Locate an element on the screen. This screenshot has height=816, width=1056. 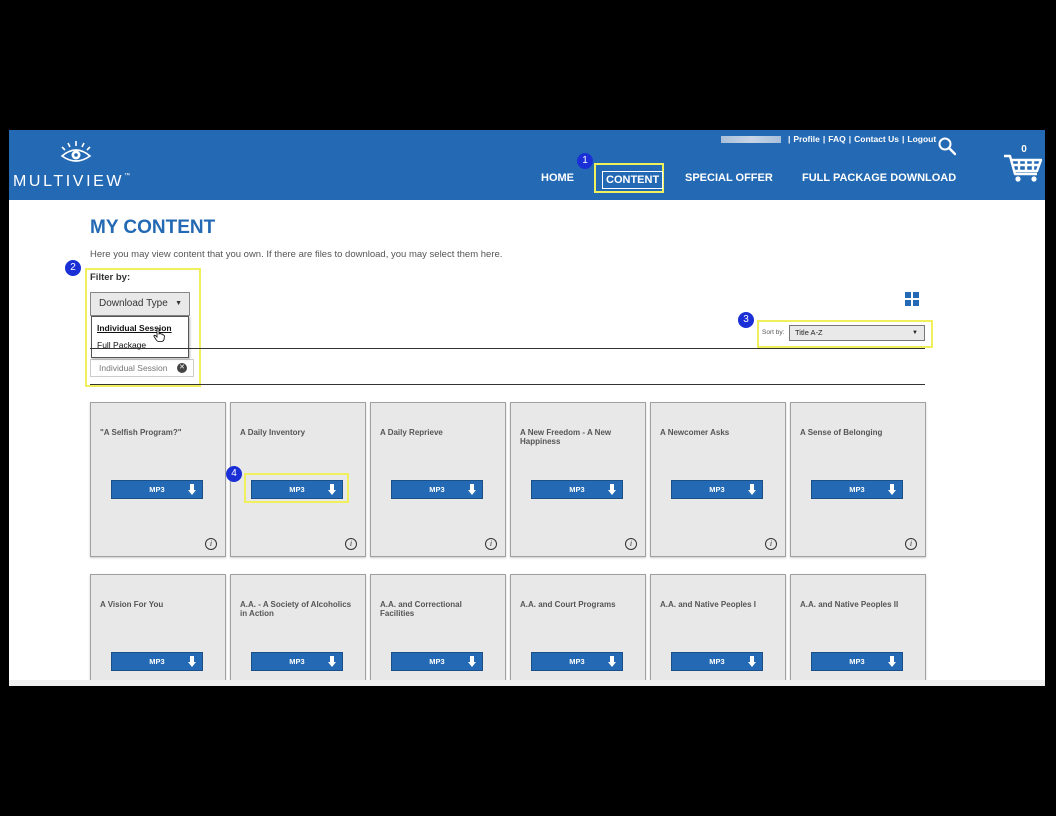
utility-links: | Profile | FAQ | Contact Us | Logout is located at coordinates (828, 139).